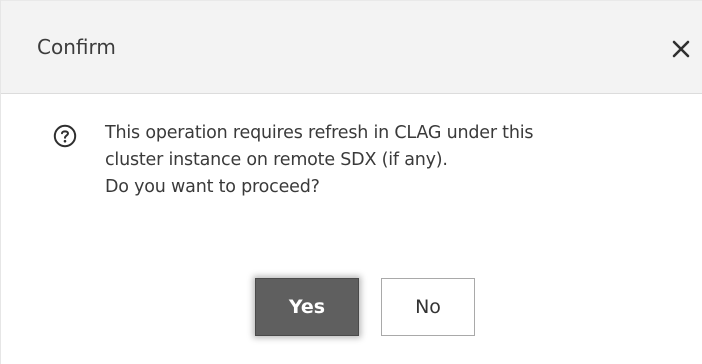 The image size is (702, 364). I want to click on message-line: Do you want to proceed?, so click(212, 187).